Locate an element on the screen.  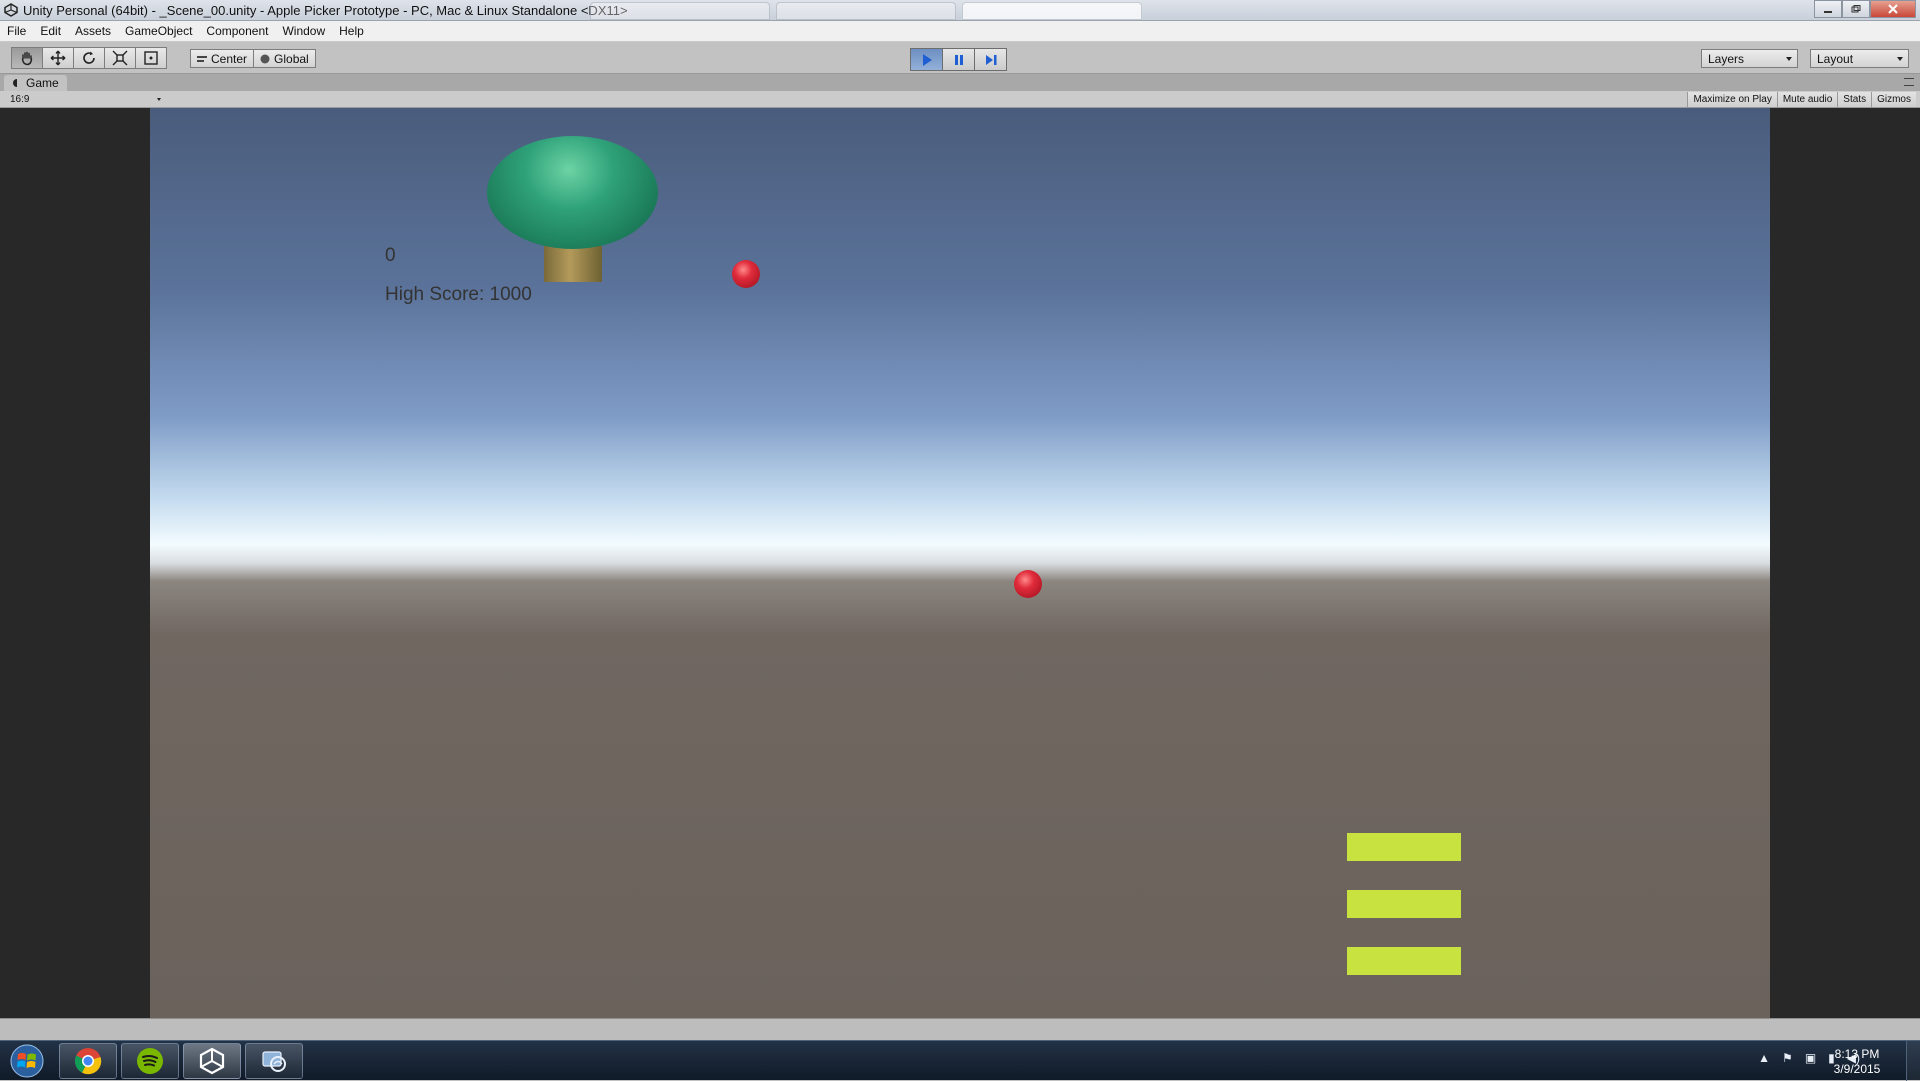
spotify-icon is located at coordinates (150, 1061).